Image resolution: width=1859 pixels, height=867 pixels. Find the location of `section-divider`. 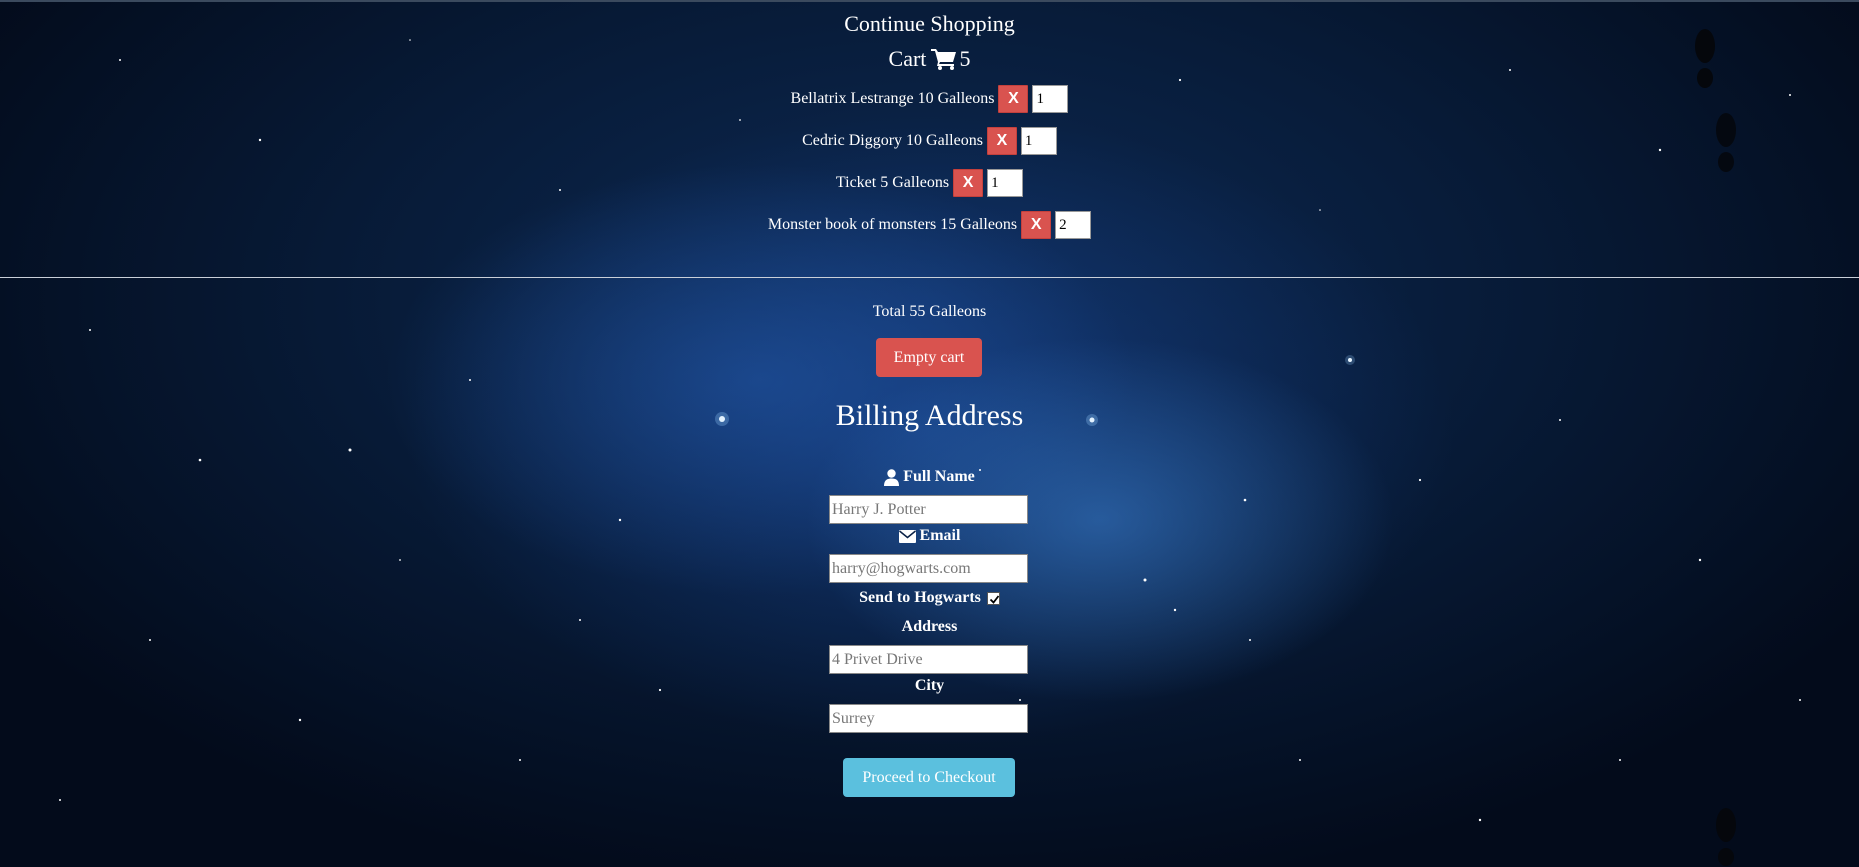

section-divider is located at coordinates (929, 277).